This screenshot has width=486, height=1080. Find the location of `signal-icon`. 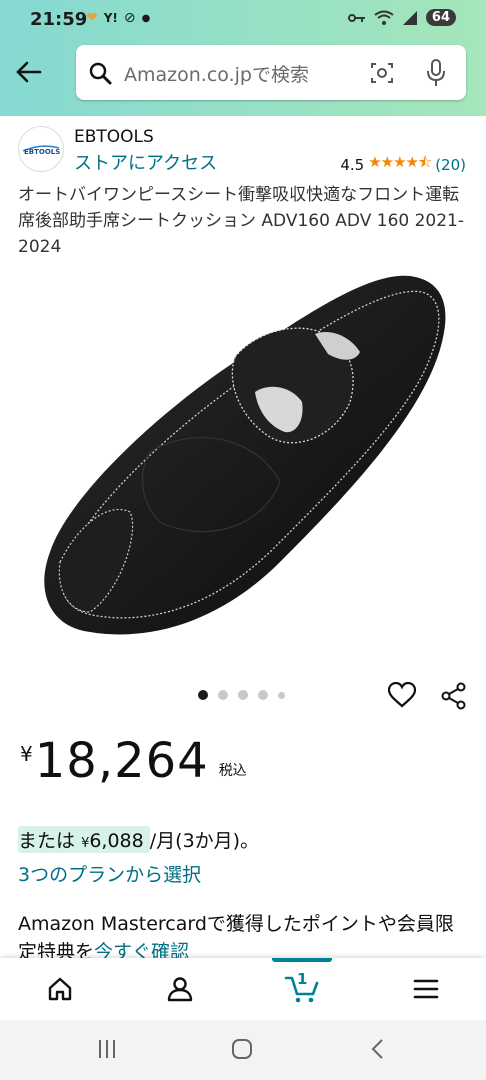

signal-icon is located at coordinates (409, 17).